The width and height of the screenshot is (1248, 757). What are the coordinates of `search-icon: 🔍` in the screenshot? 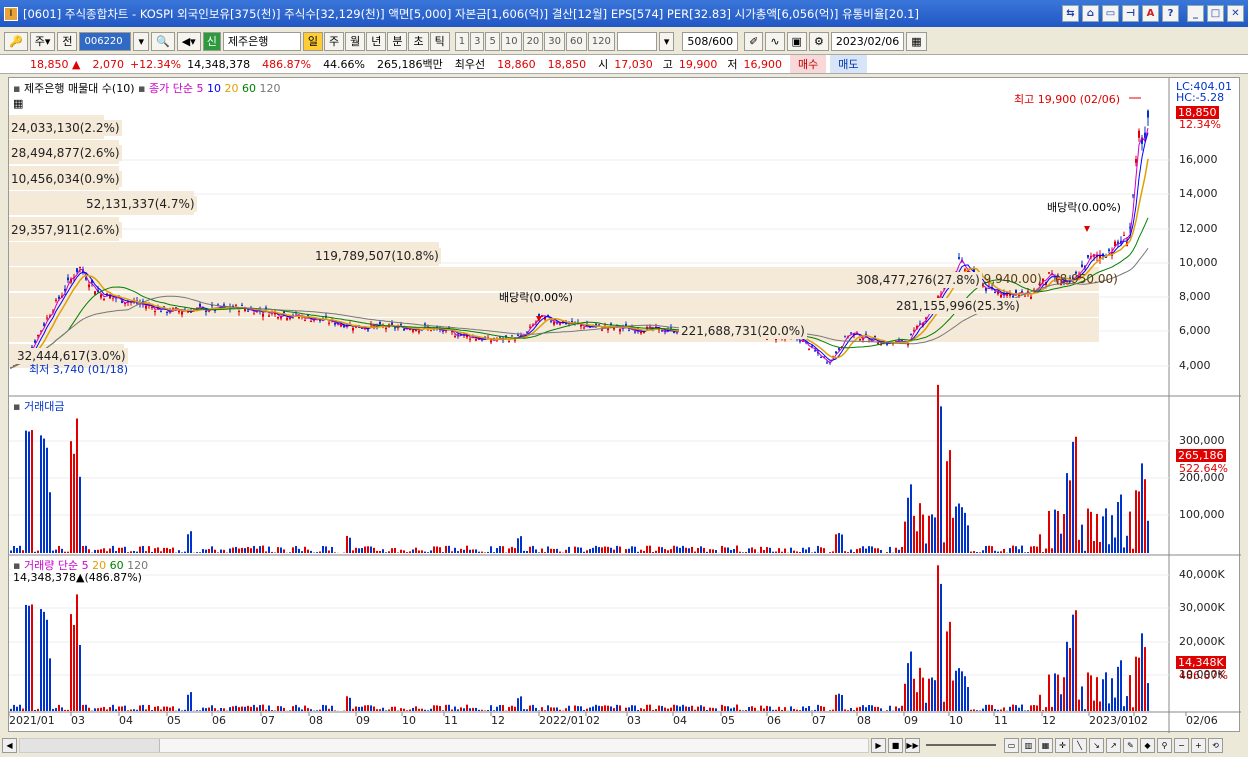 It's located at (163, 41).